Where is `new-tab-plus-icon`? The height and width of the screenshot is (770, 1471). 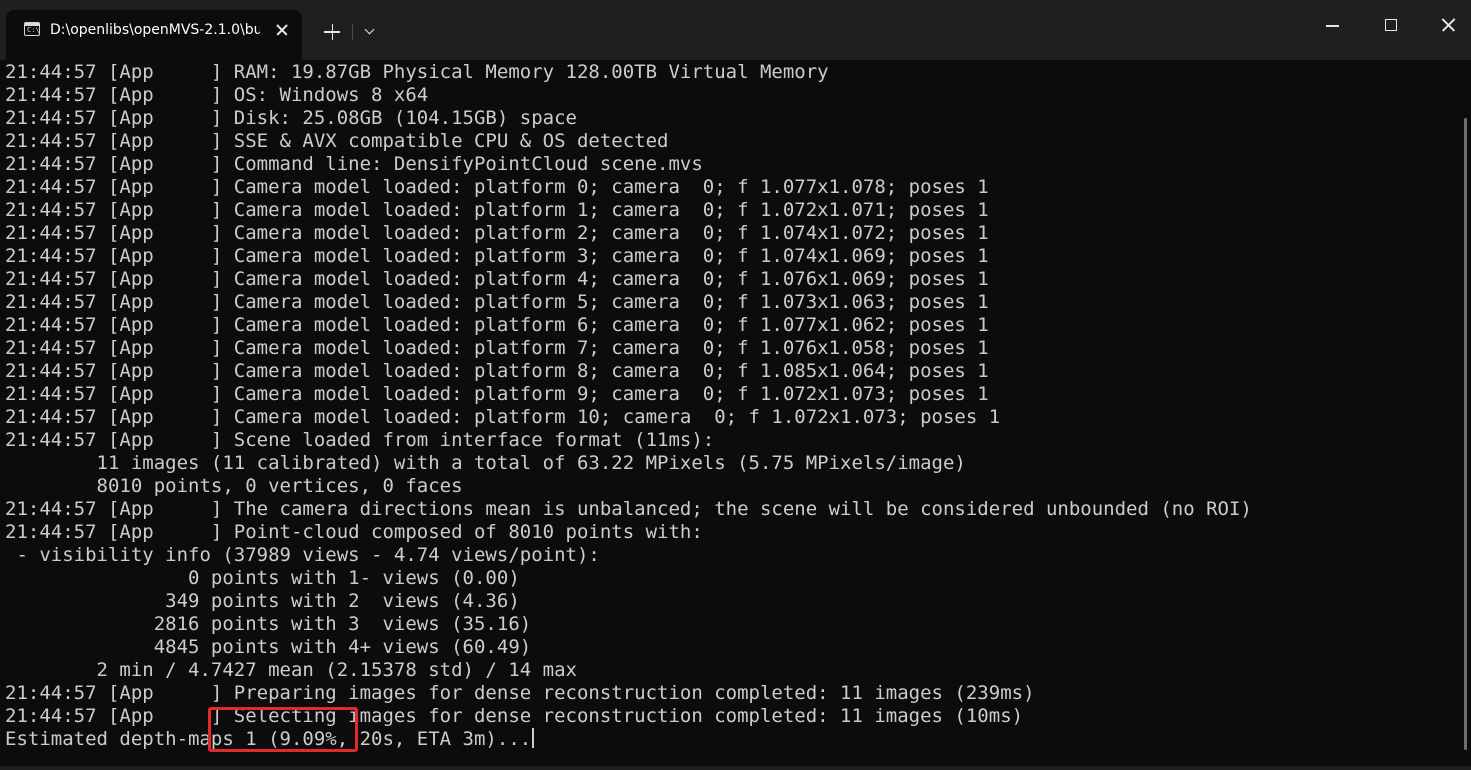
new-tab-plus-icon is located at coordinates (332, 32).